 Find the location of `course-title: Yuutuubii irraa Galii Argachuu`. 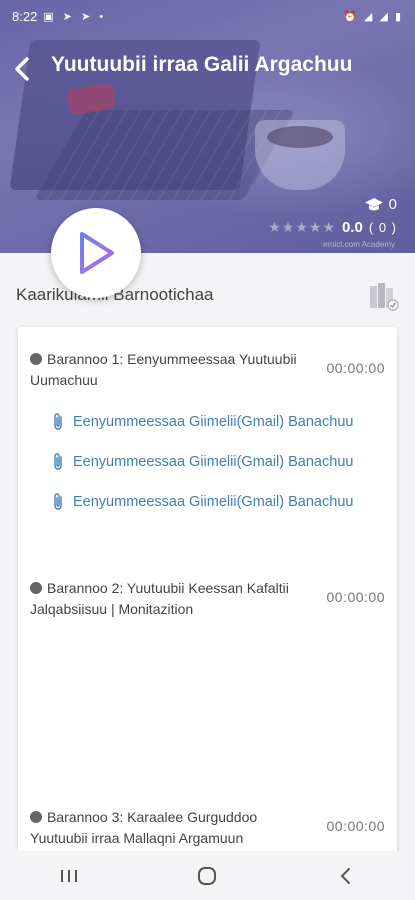

course-title: Yuutuubii irraa Galii Argachuu is located at coordinates (202, 64).